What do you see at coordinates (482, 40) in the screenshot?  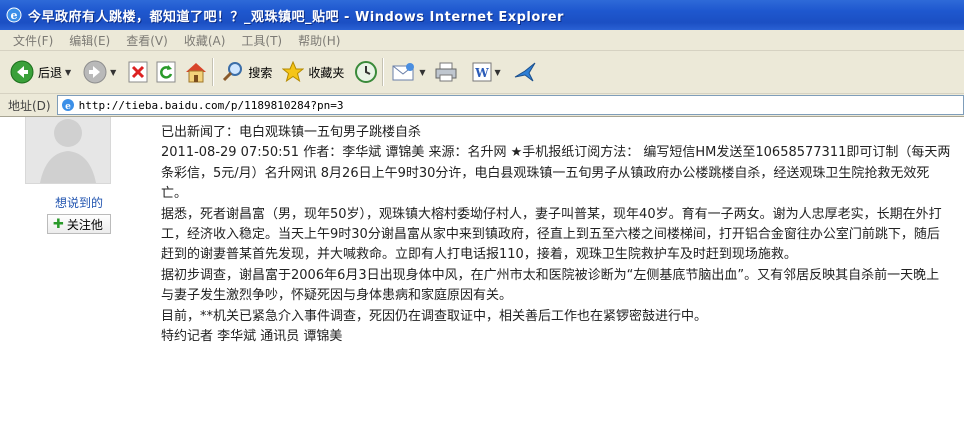 I see `menu-bar: 文件(F) 编辑(E) 查看(V) 收藏(A) 工具(T) 帮助(H)` at bounding box center [482, 40].